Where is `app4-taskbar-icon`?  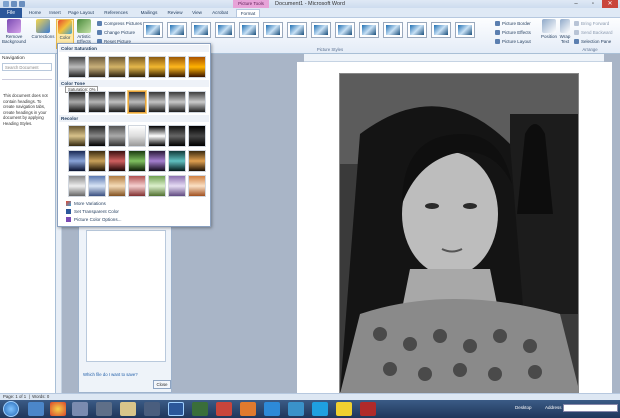
app4-taskbar-icon is located at coordinates (296, 409).